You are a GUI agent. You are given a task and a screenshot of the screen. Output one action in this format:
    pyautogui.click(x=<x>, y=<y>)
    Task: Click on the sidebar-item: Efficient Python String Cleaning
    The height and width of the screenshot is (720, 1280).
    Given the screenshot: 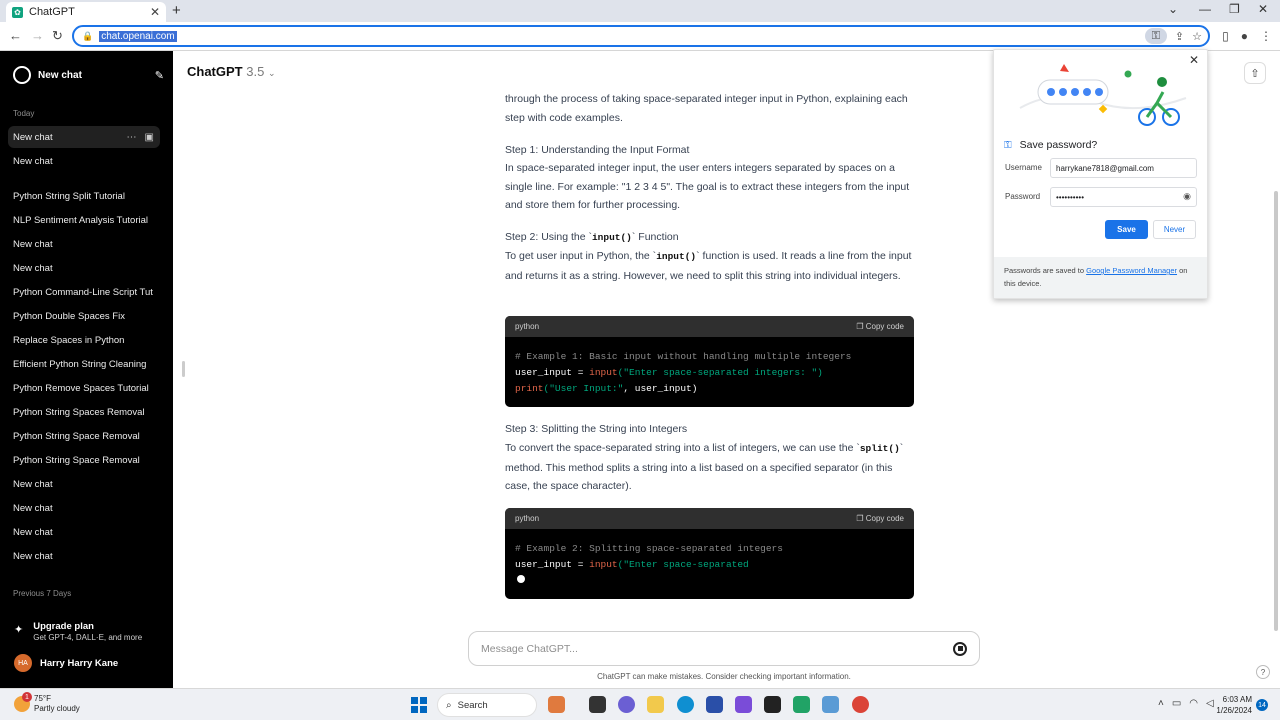 What is the action you would take?
    pyautogui.click(x=84, y=364)
    